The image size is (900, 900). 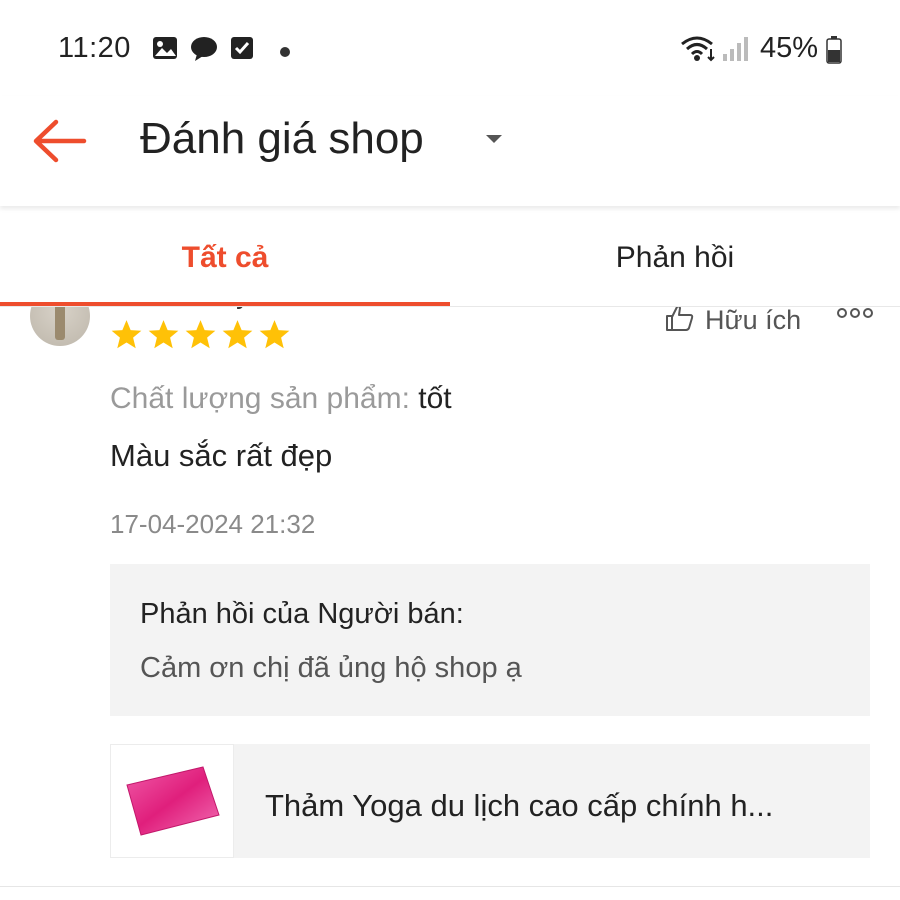 I want to click on review-comment: Màu sắc rất đẹp, so click(x=221, y=455).